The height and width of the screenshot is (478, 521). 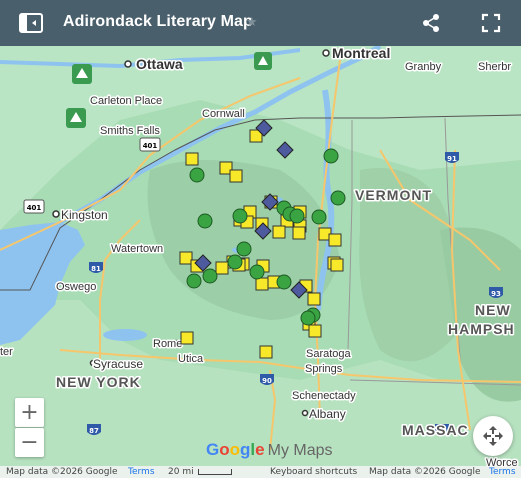 What do you see at coordinates (435, 430) in the screenshot?
I see `label-massachusetts: MASSAC` at bounding box center [435, 430].